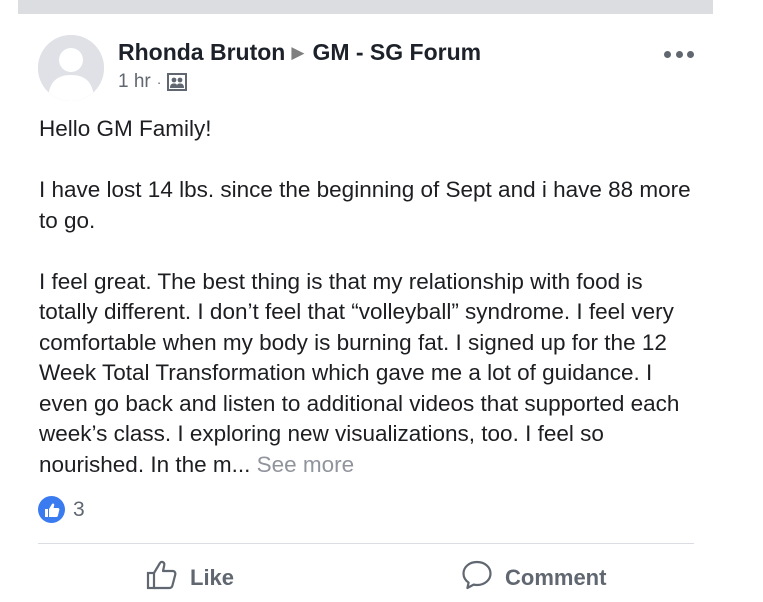  What do you see at coordinates (366, 543) in the screenshot?
I see `action-divider` at bounding box center [366, 543].